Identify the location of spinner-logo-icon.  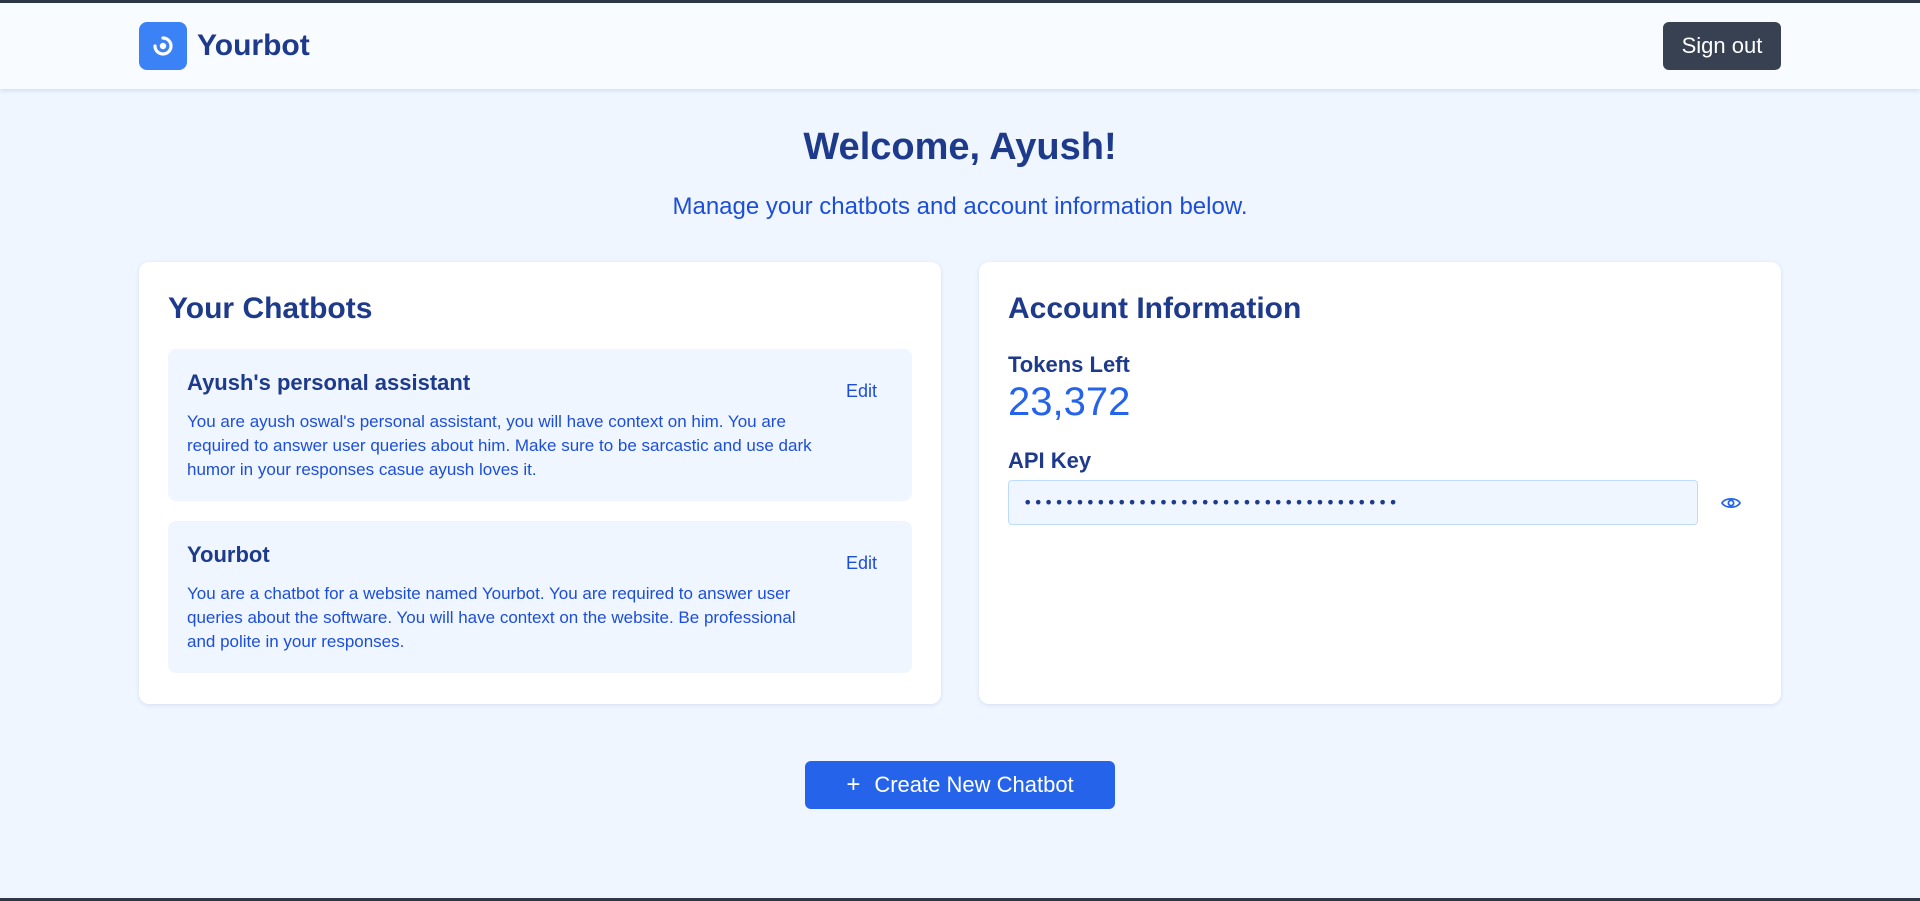
(163, 46).